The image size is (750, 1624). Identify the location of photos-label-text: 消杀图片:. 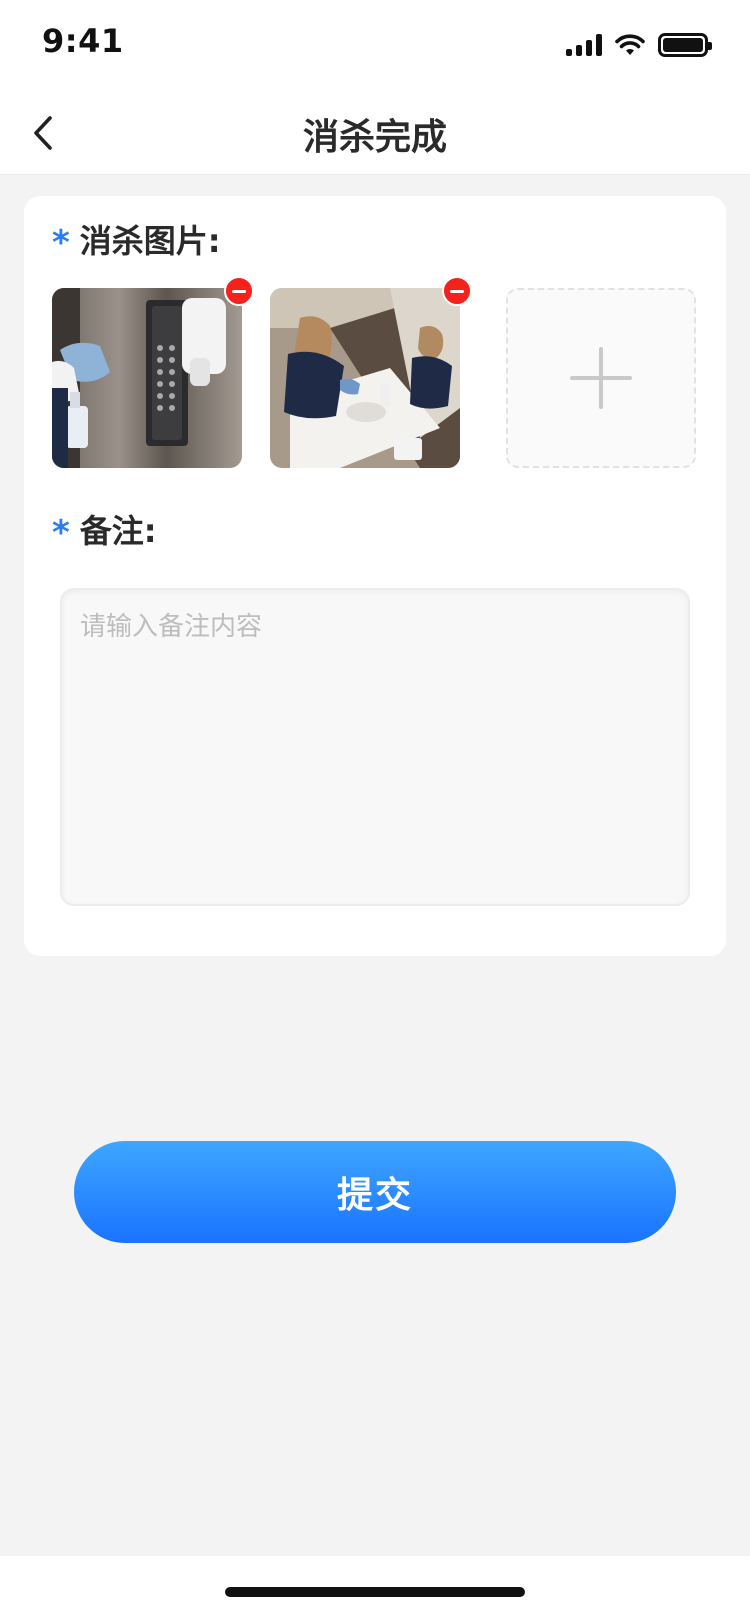
(150, 241).